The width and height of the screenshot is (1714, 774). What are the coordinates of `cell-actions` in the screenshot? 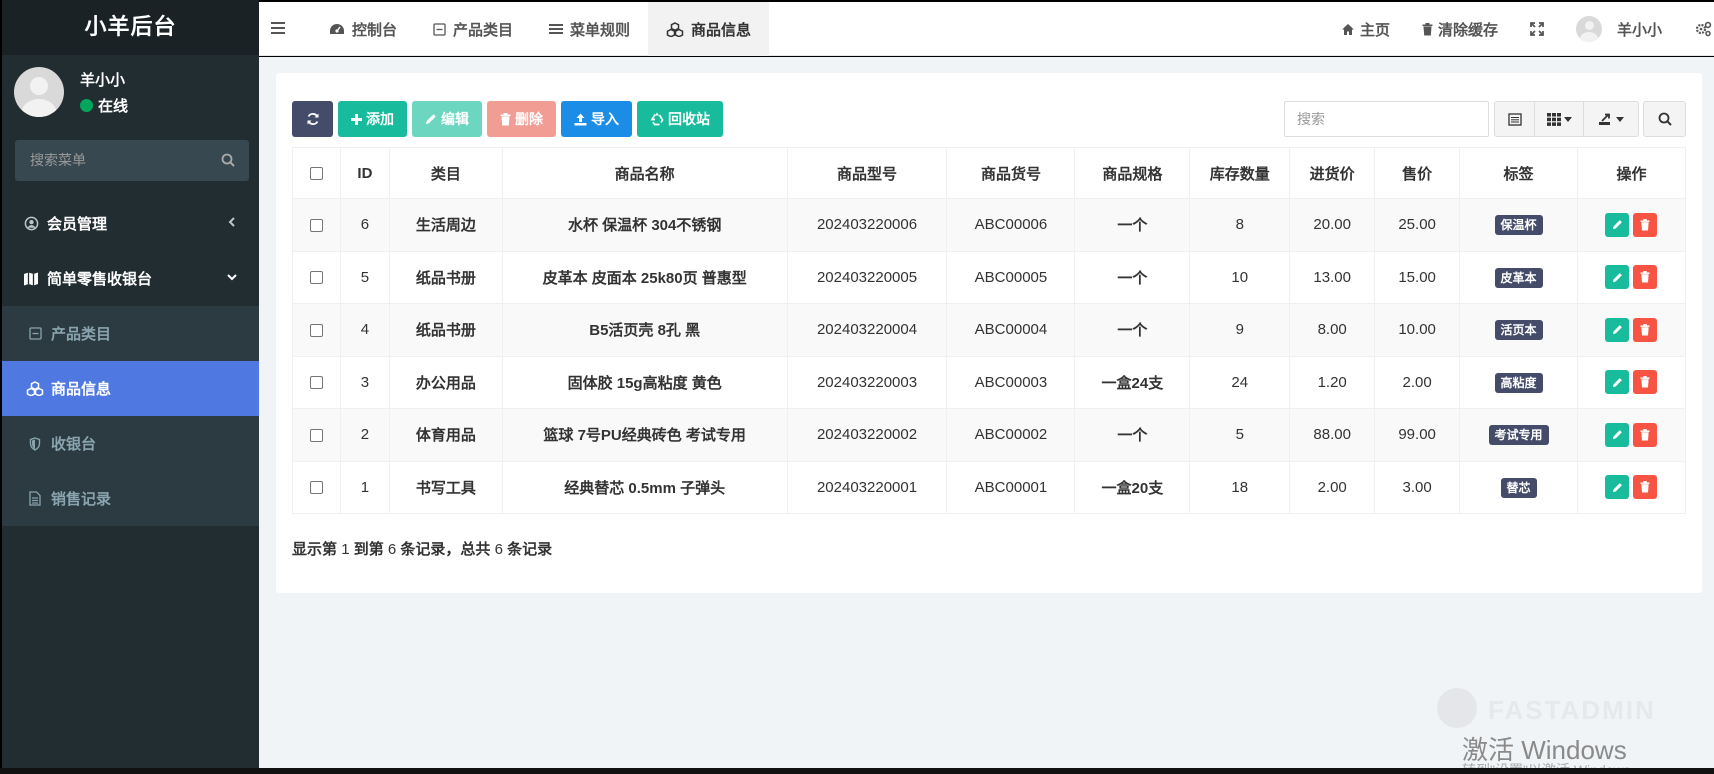 It's located at (1631, 225).